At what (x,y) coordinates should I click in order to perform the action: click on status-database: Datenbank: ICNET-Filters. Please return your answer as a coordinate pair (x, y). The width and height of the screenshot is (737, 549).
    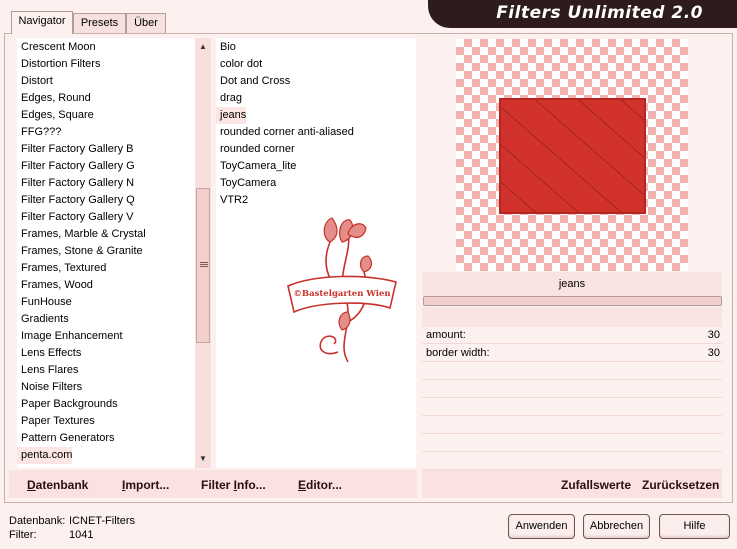
    Looking at the image, I should click on (72, 521).